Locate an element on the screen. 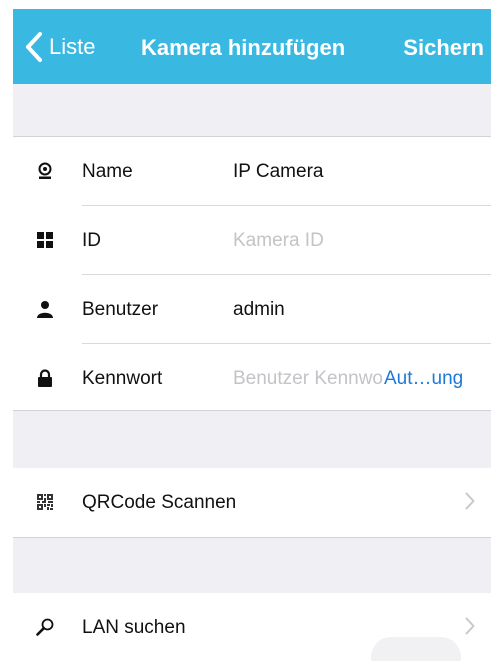  user-icon is located at coordinates (45, 309).